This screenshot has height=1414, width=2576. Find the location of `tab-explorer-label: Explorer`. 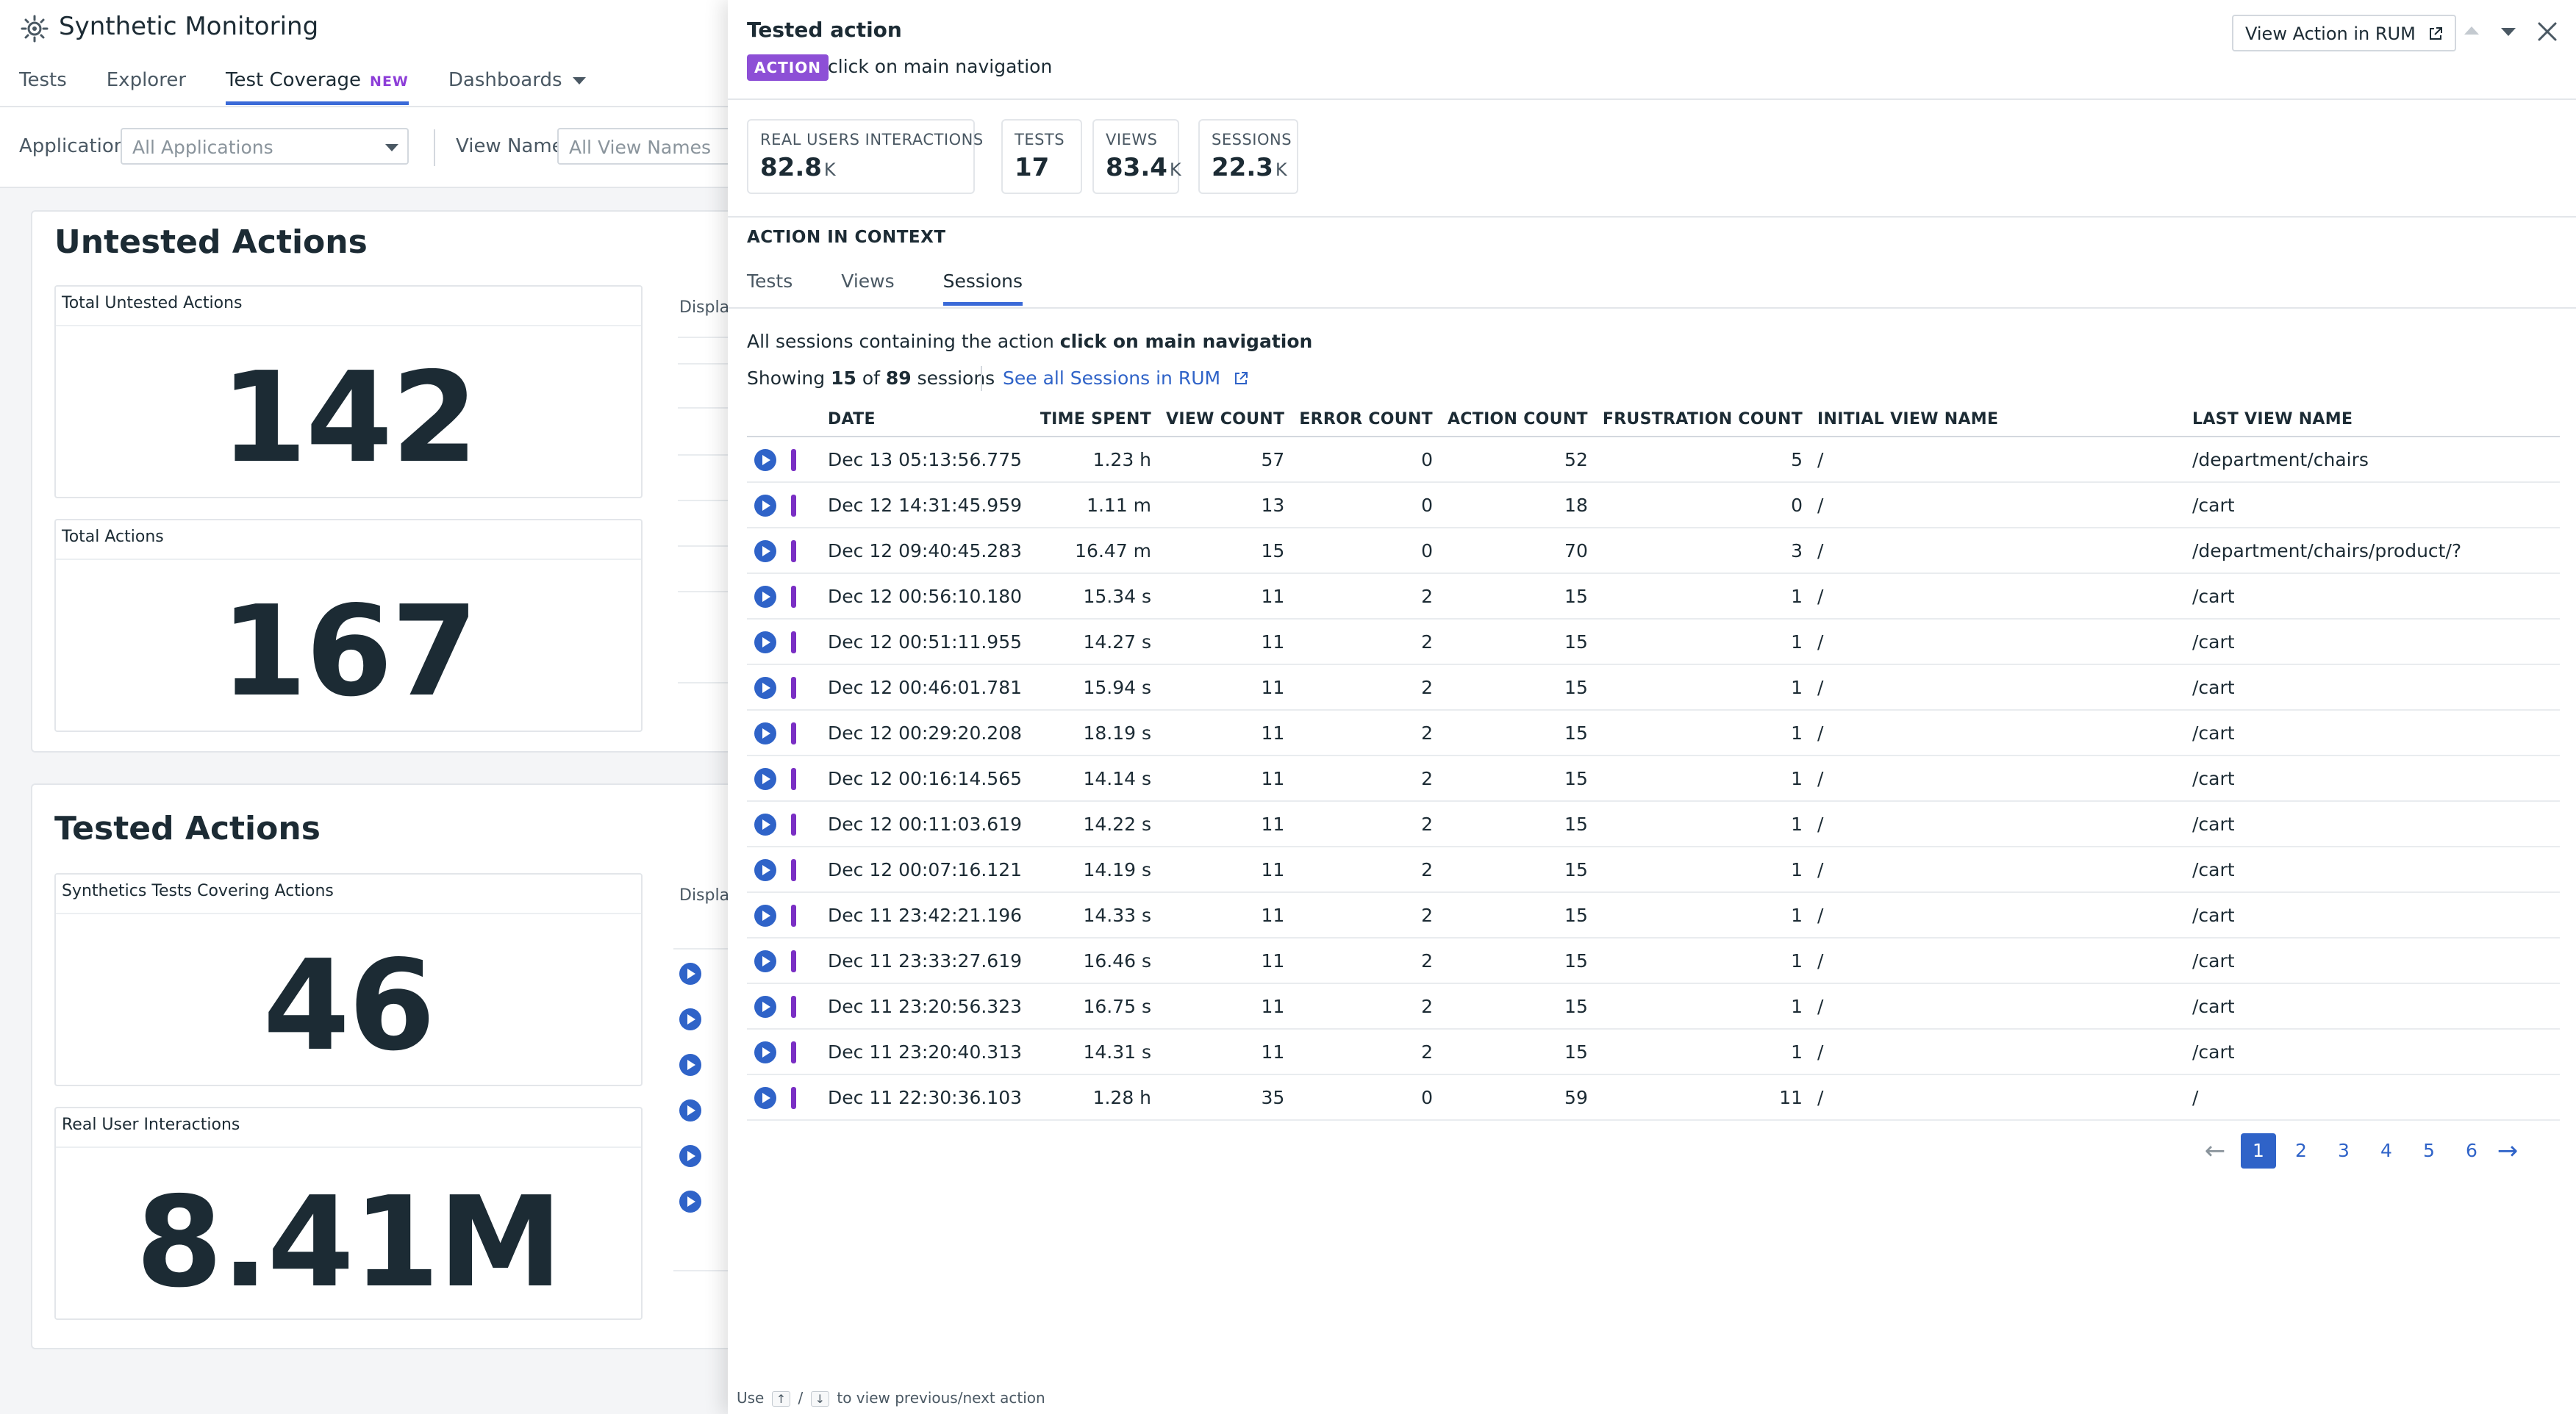

tab-explorer-label: Explorer is located at coordinates (146, 80).